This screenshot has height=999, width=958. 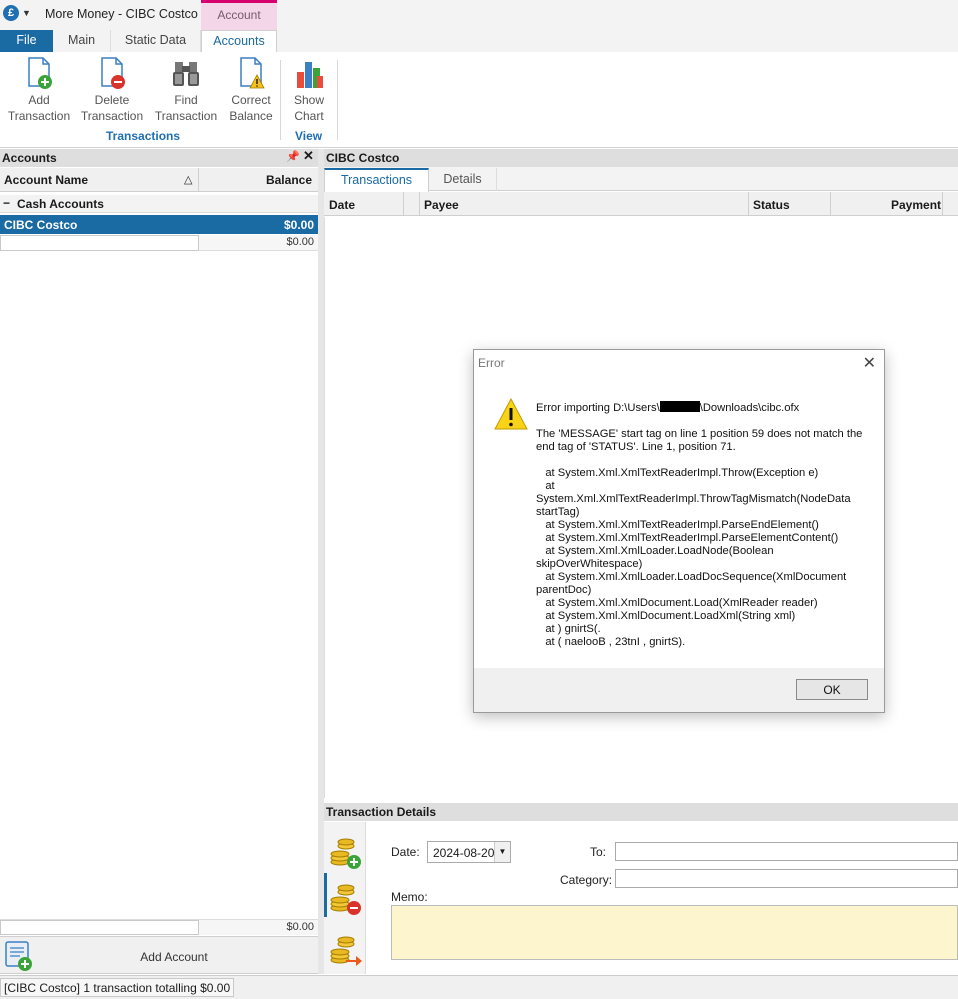 I want to click on date-value: 2024-08-20, so click(x=464, y=853).